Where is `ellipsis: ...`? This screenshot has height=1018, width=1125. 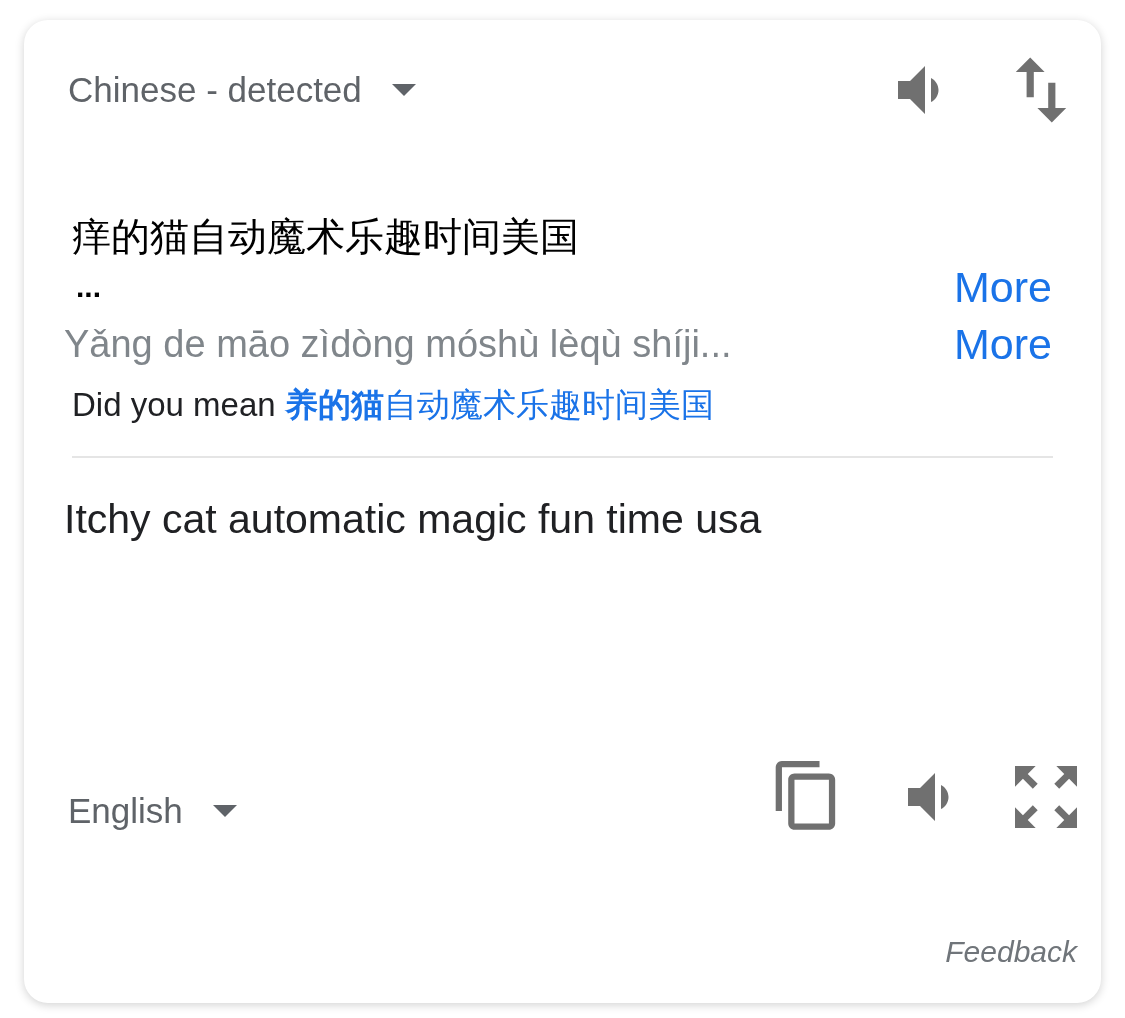 ellipsis: ... is located at coordinates (88, 287).